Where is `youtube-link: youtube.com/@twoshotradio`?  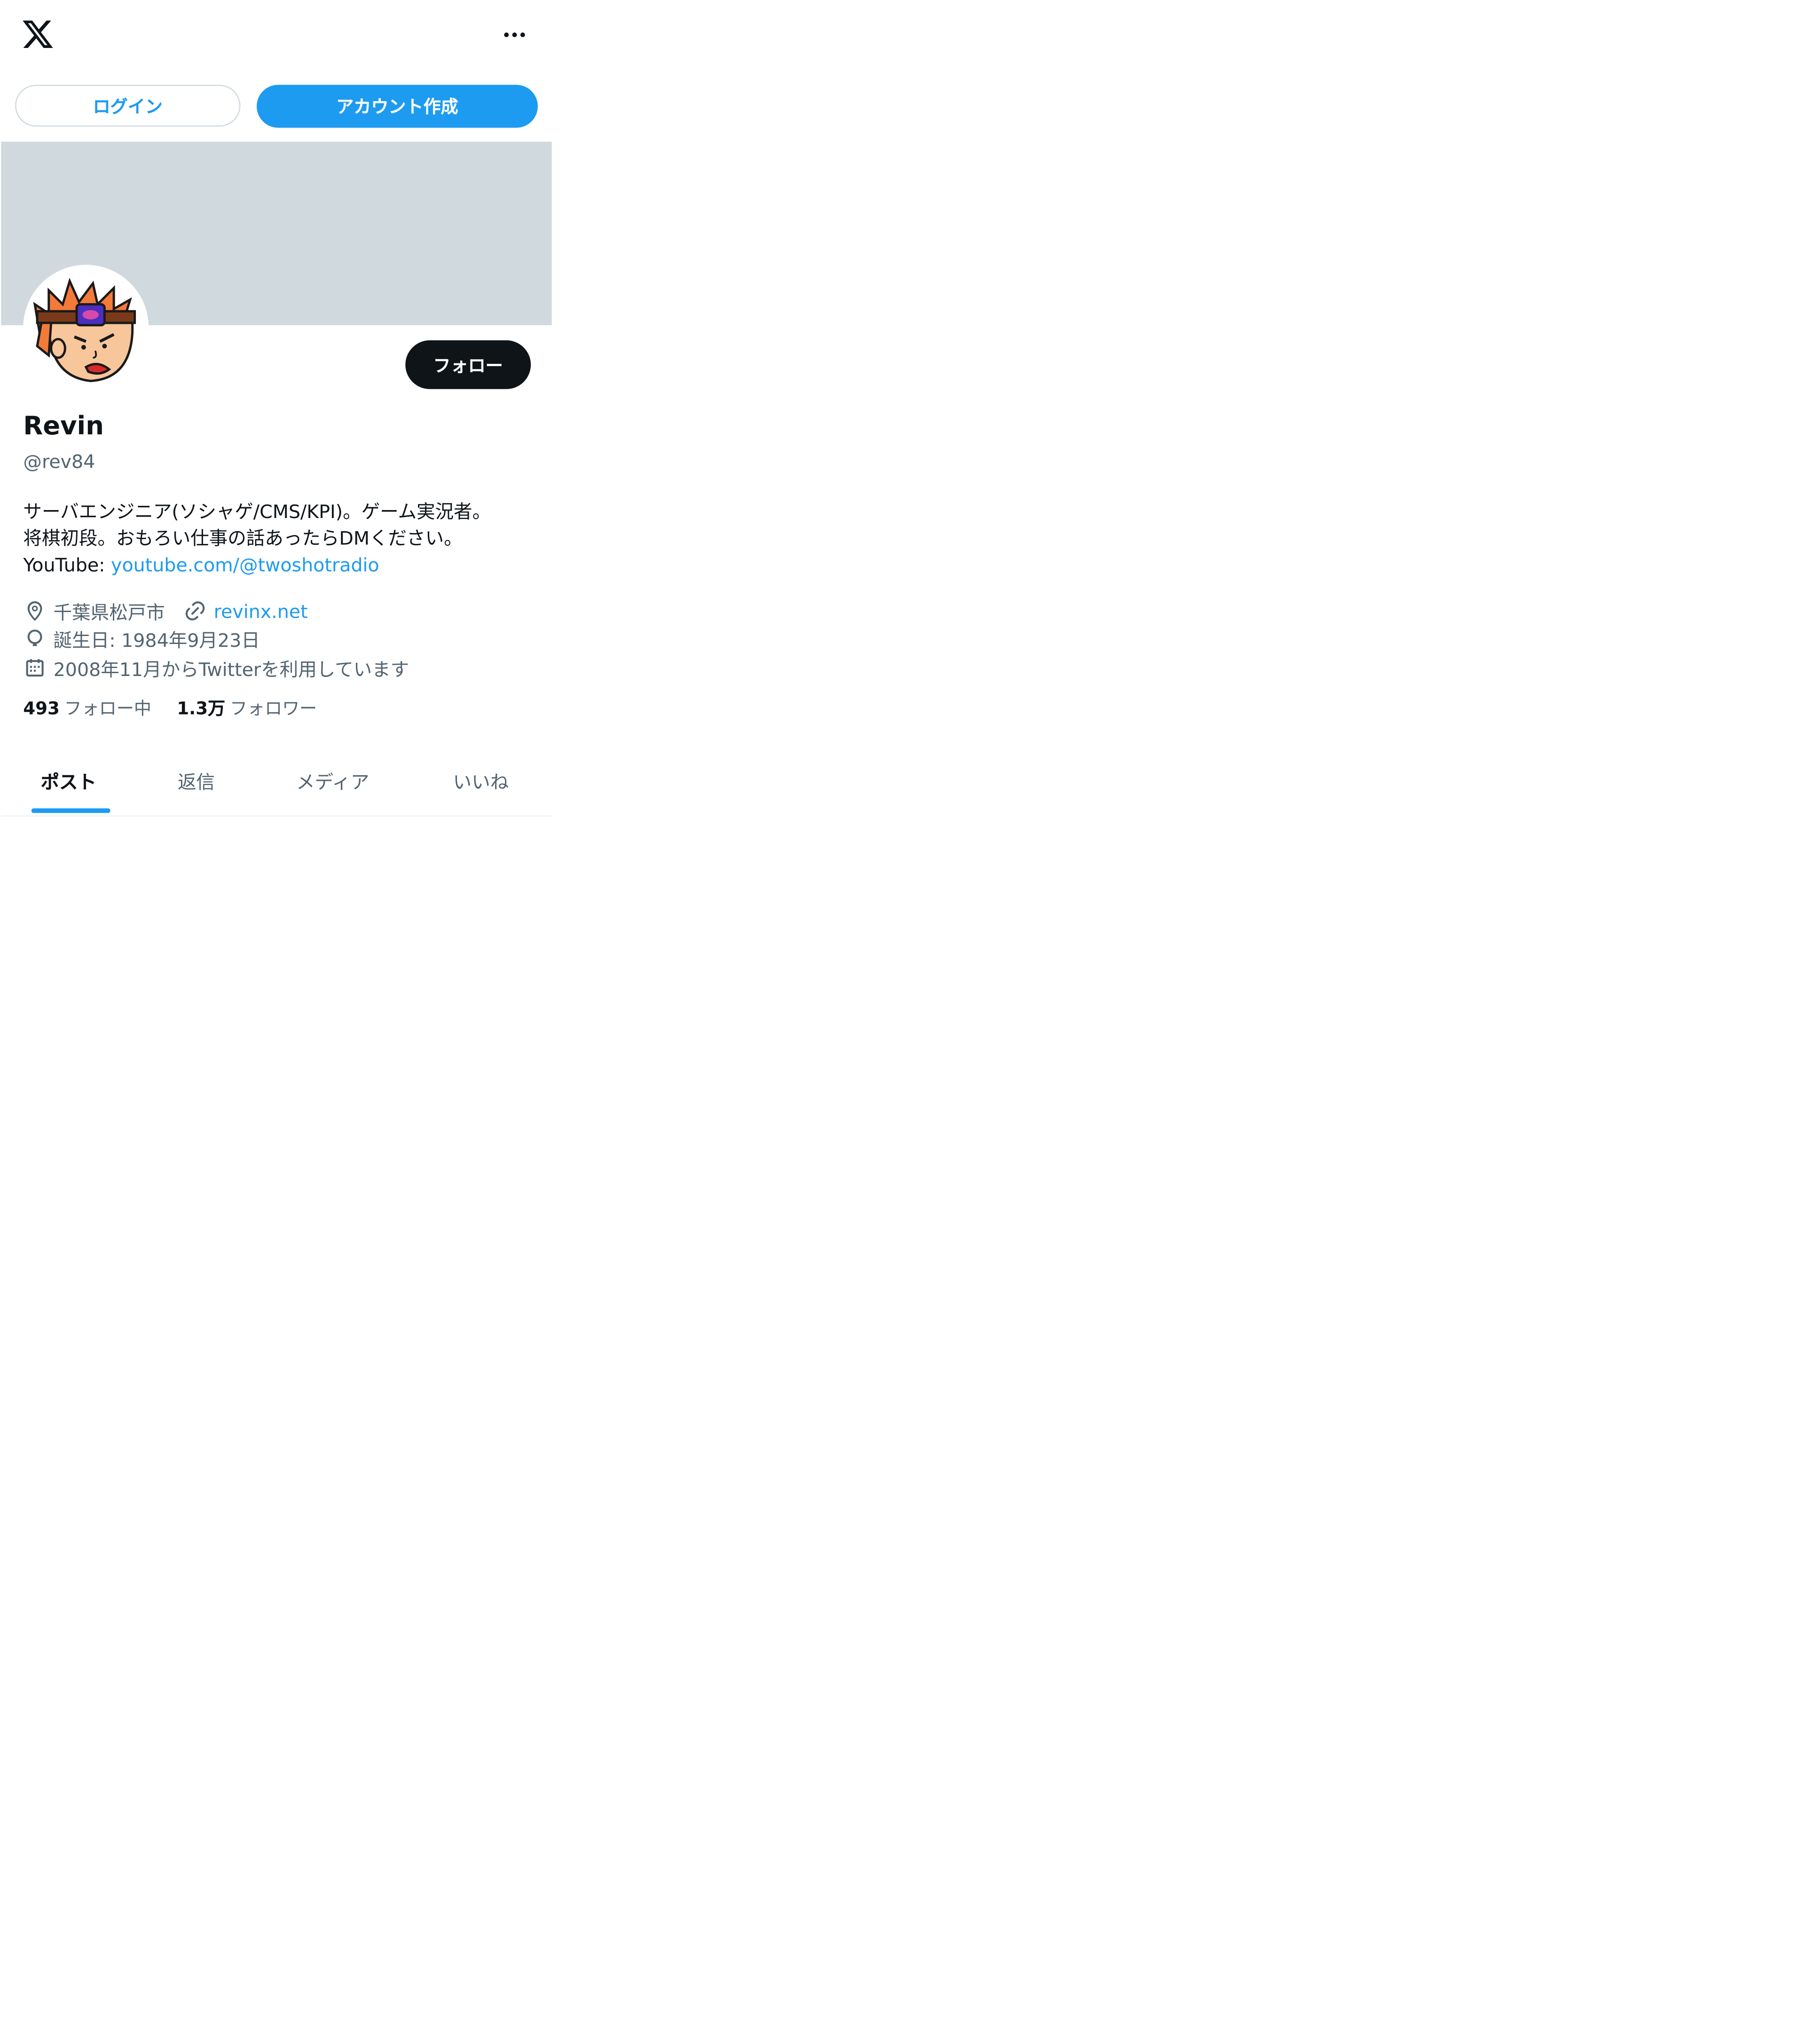 youtube-link: youtube.com/@twoshotradio is located at coordinates (245, 565).